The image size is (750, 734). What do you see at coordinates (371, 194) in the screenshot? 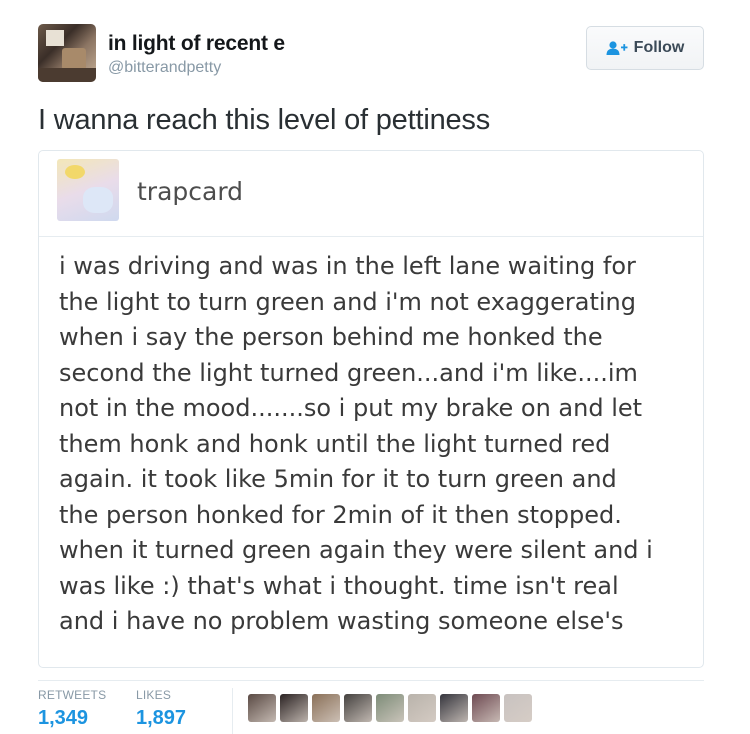
I see `quoted-post-header: trapcard` at bounding box center [371, 194].